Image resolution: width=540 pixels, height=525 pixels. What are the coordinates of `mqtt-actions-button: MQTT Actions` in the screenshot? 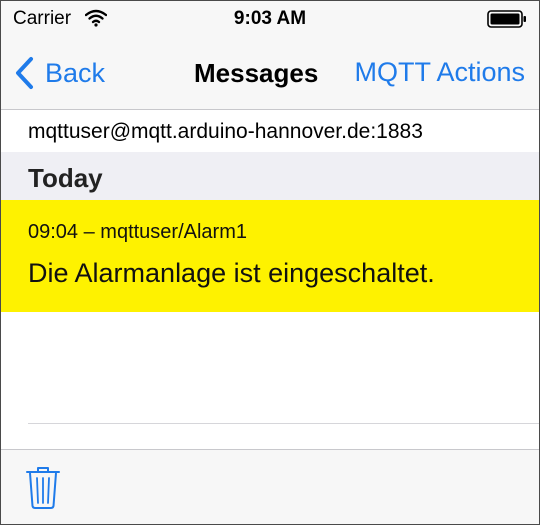 It's located at (439, 72).